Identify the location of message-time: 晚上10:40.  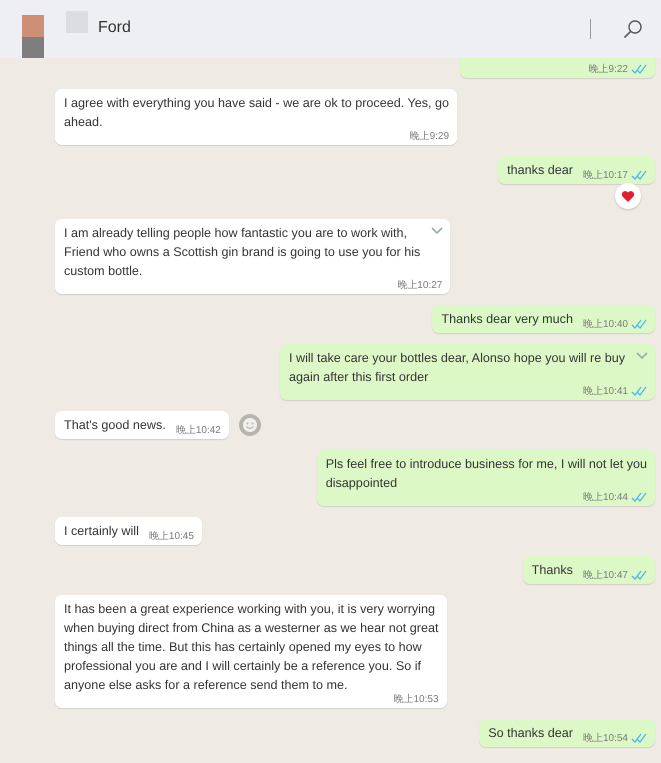
(605, 324).